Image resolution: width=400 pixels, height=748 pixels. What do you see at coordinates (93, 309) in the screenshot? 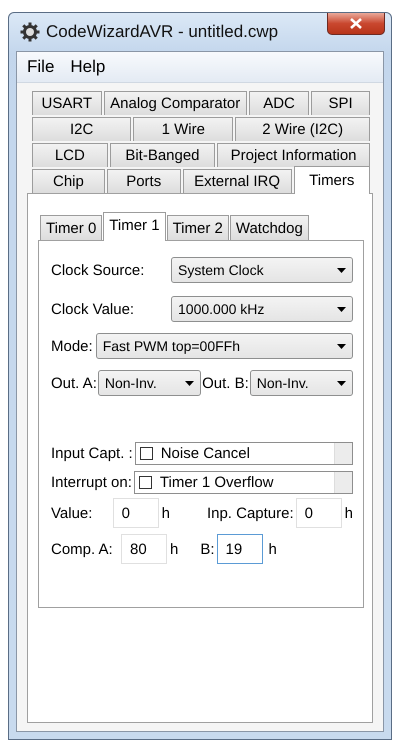
I see `field-label: Clock Value:` at bounding box center [93, 309].